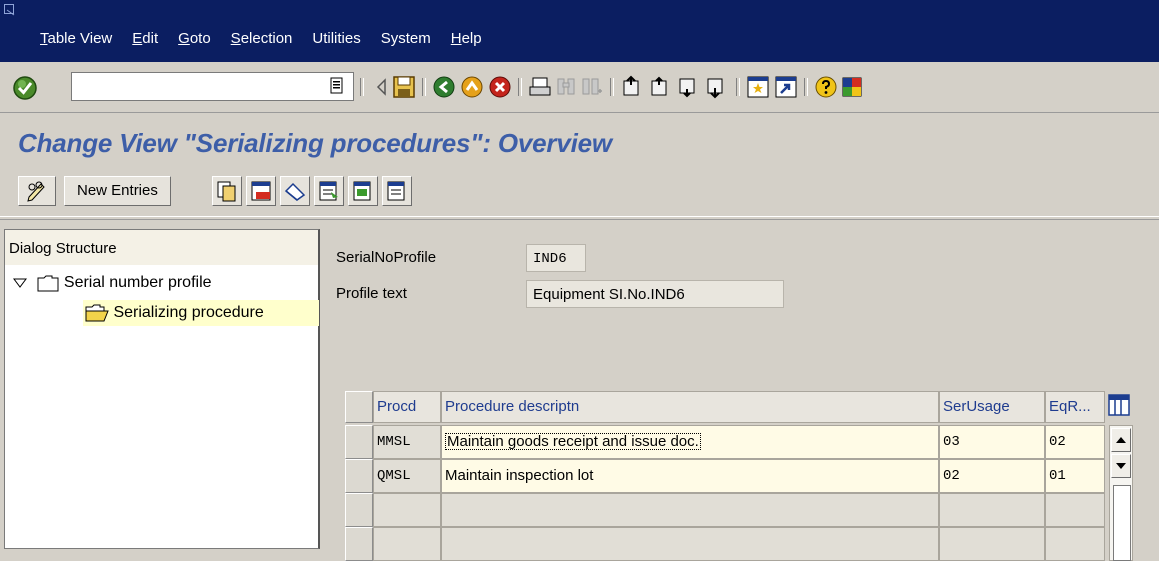  I want to click on menu-help: Help, so click(466, 38).